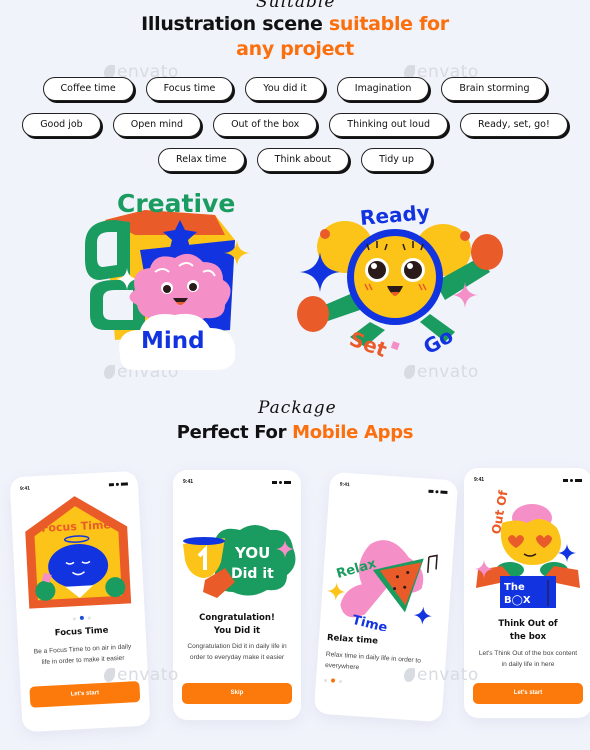 The image size is (590, 750). What do you see at coordinates (303, 160) in the screenshot?
I see `tag-pill: Think about` at bounding box center [303, 160].